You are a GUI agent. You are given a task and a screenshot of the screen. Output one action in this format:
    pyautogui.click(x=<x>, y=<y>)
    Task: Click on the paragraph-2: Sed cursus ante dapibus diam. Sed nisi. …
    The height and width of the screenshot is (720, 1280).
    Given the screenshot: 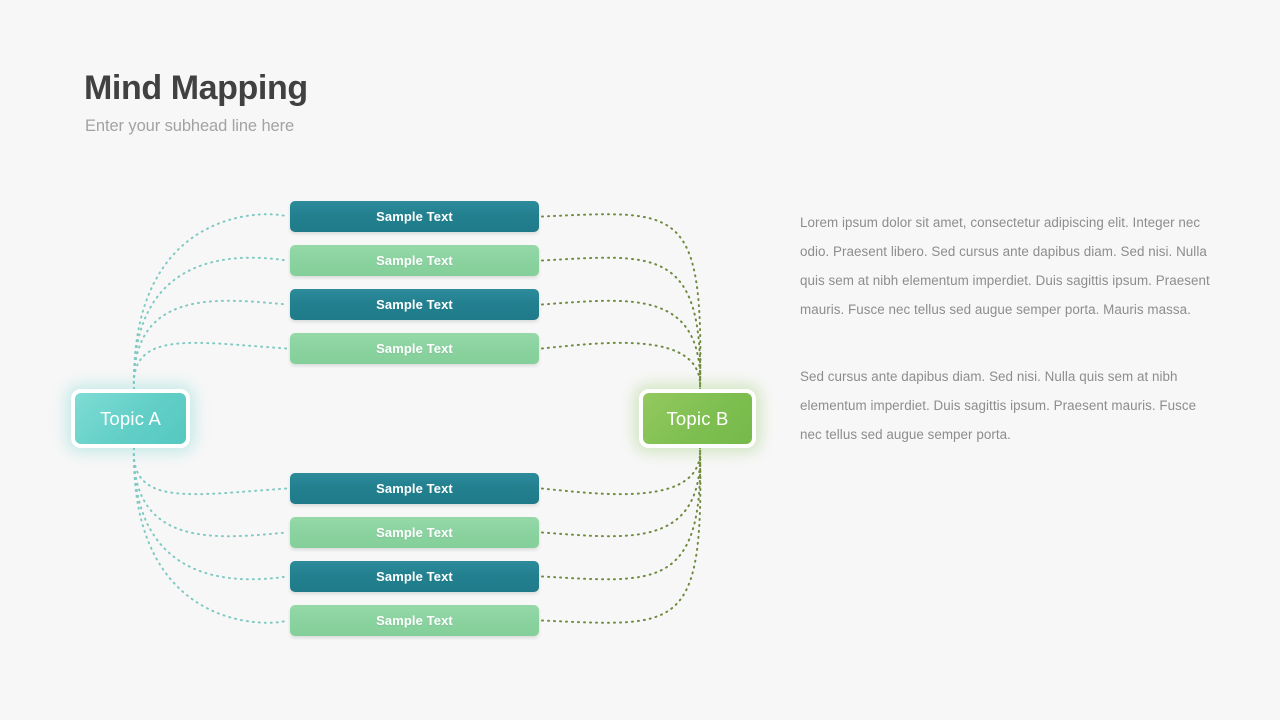 What is the action you would take?
    pyautogui.click(x=998, y=405)
    